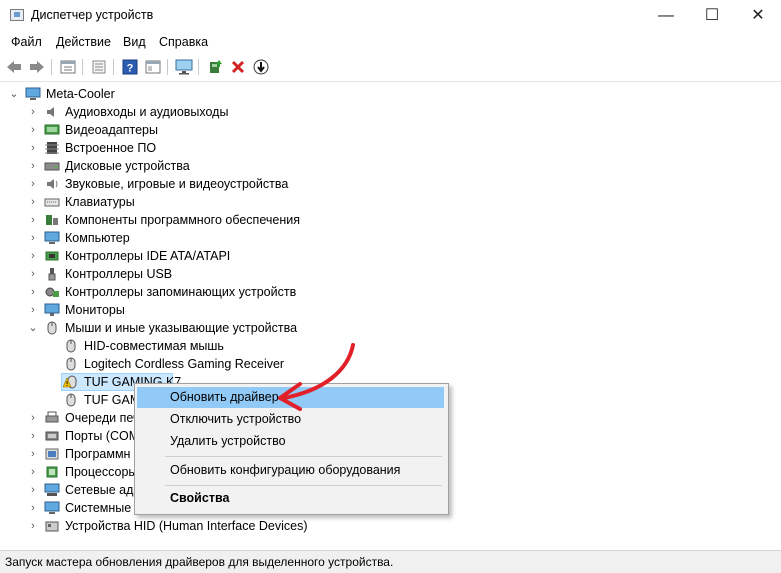  I want to click on category-label: Мониторы, so click(95, 310).